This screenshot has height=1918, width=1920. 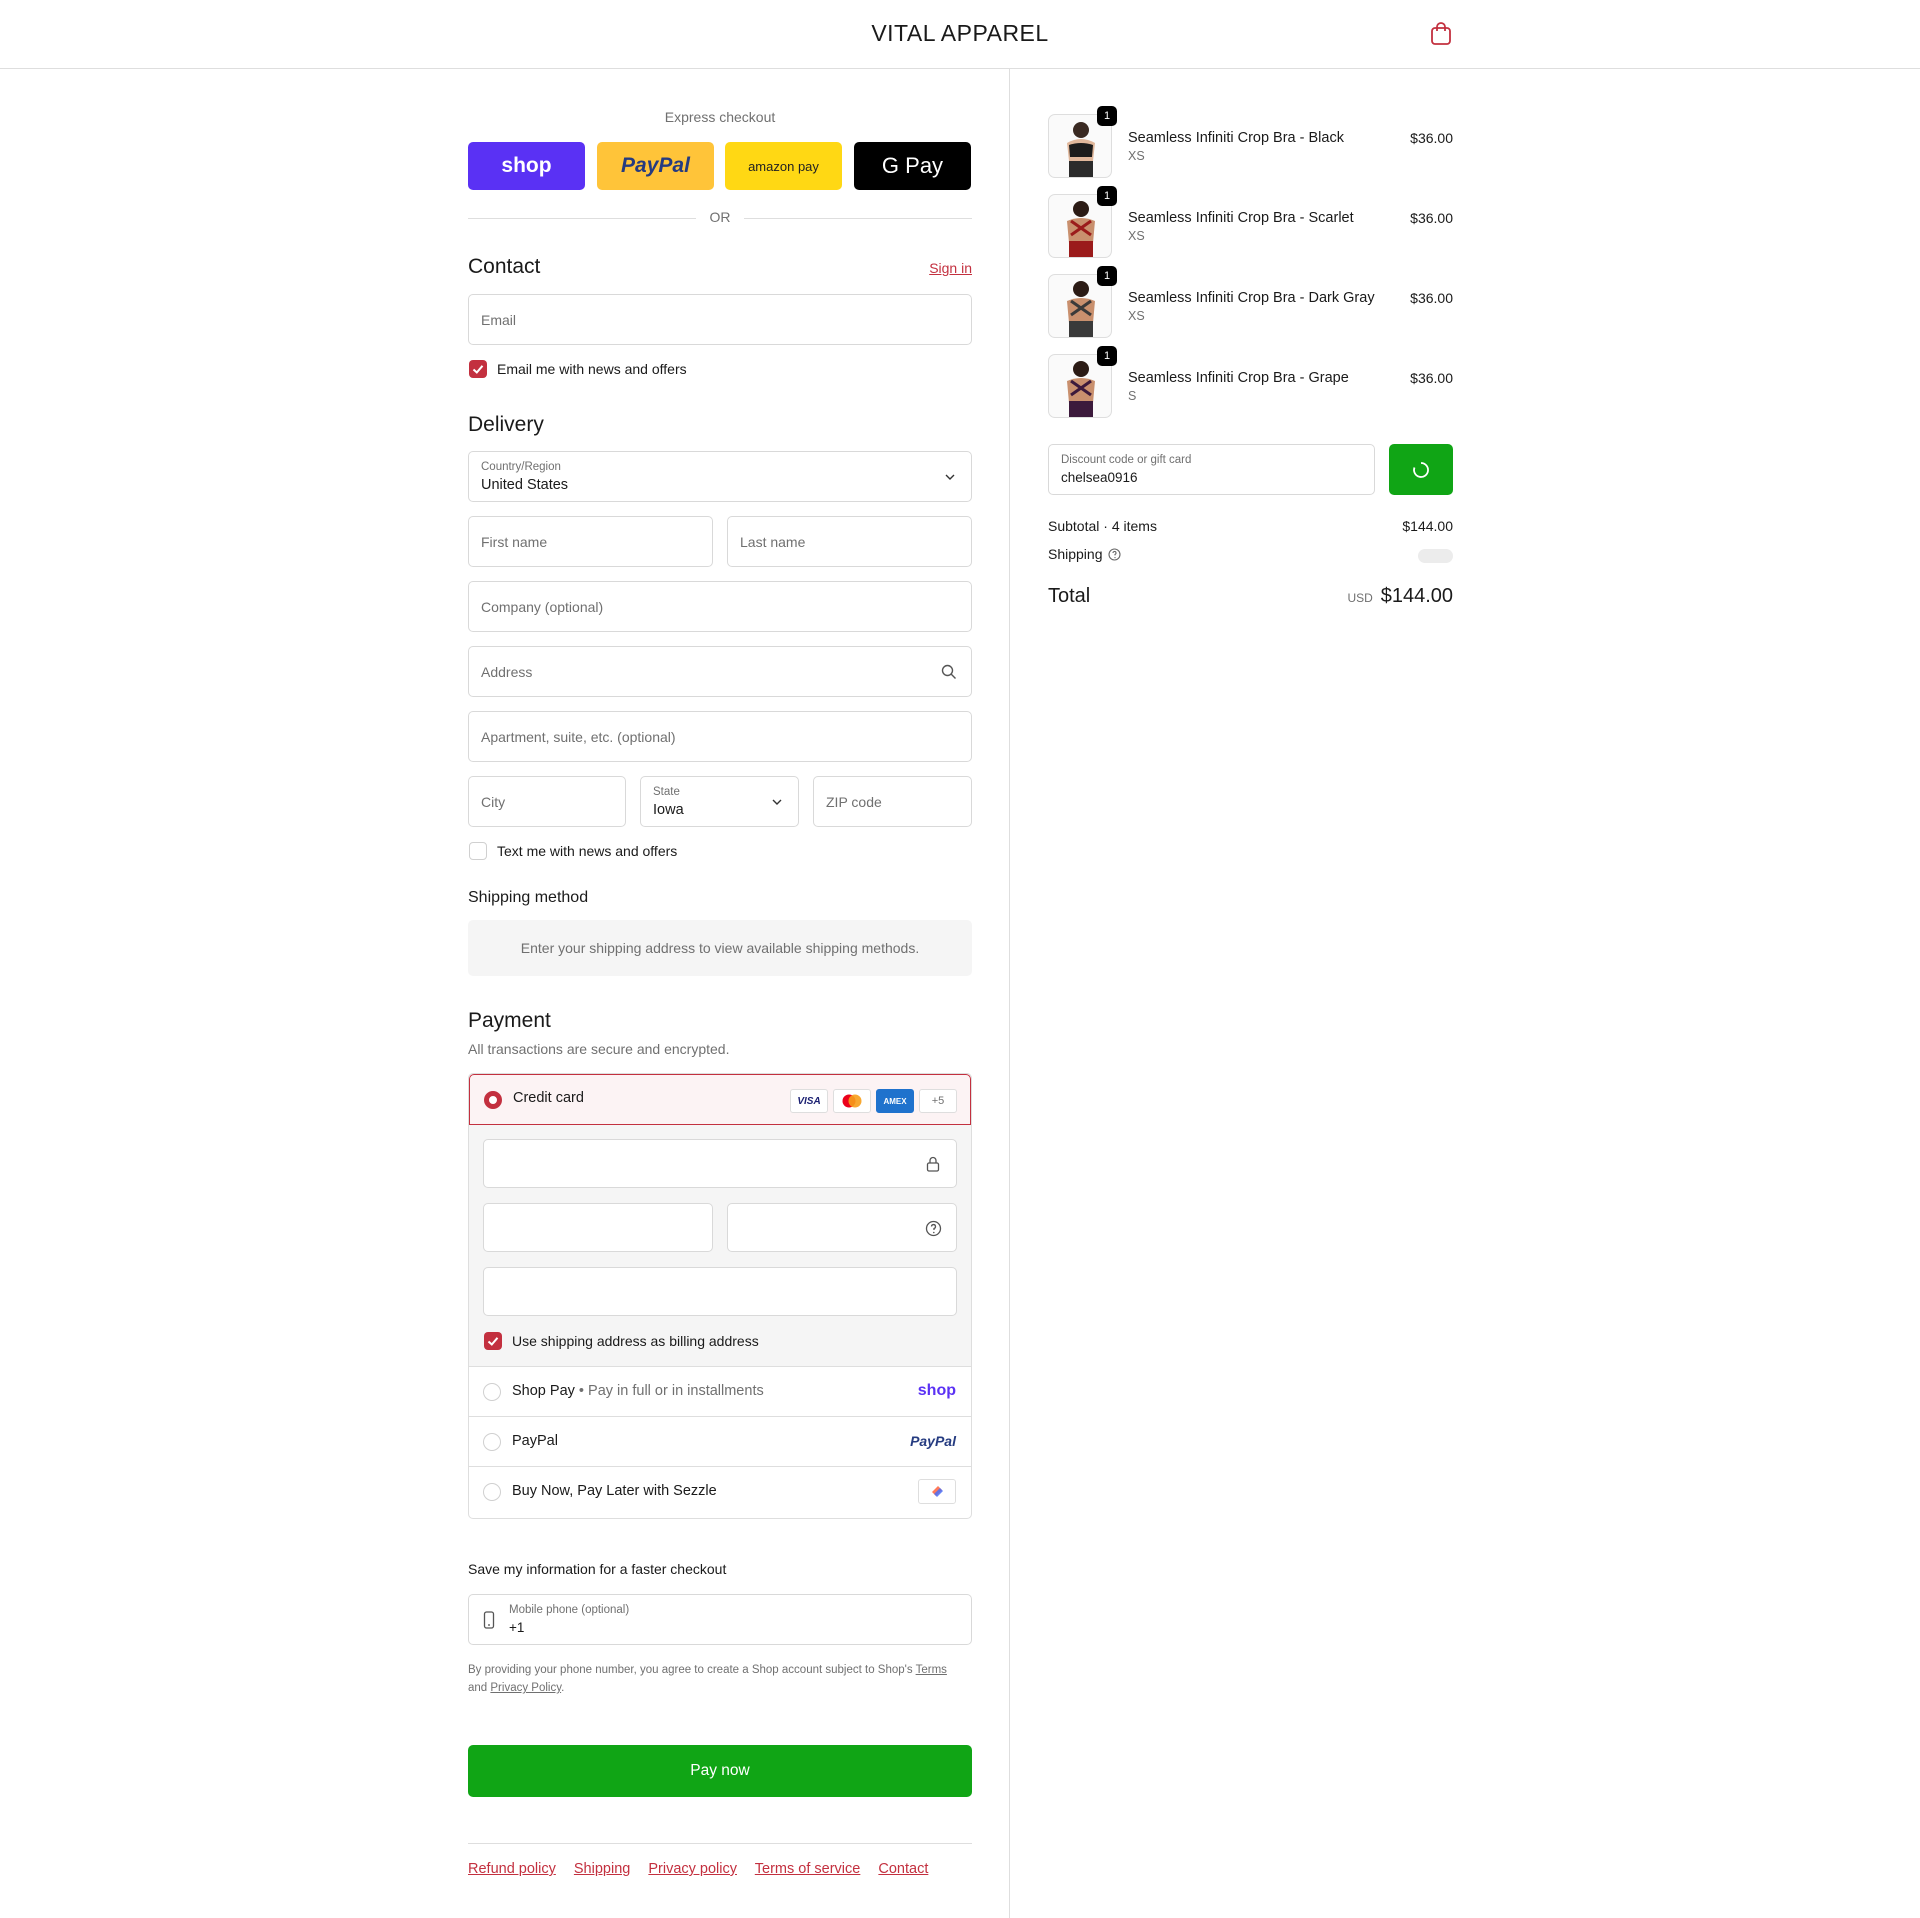 What do you see at coordinates (542, 607) in the screenshot?
I see `company-placeholder: Company (optional)` at bounding box center [542, 607].